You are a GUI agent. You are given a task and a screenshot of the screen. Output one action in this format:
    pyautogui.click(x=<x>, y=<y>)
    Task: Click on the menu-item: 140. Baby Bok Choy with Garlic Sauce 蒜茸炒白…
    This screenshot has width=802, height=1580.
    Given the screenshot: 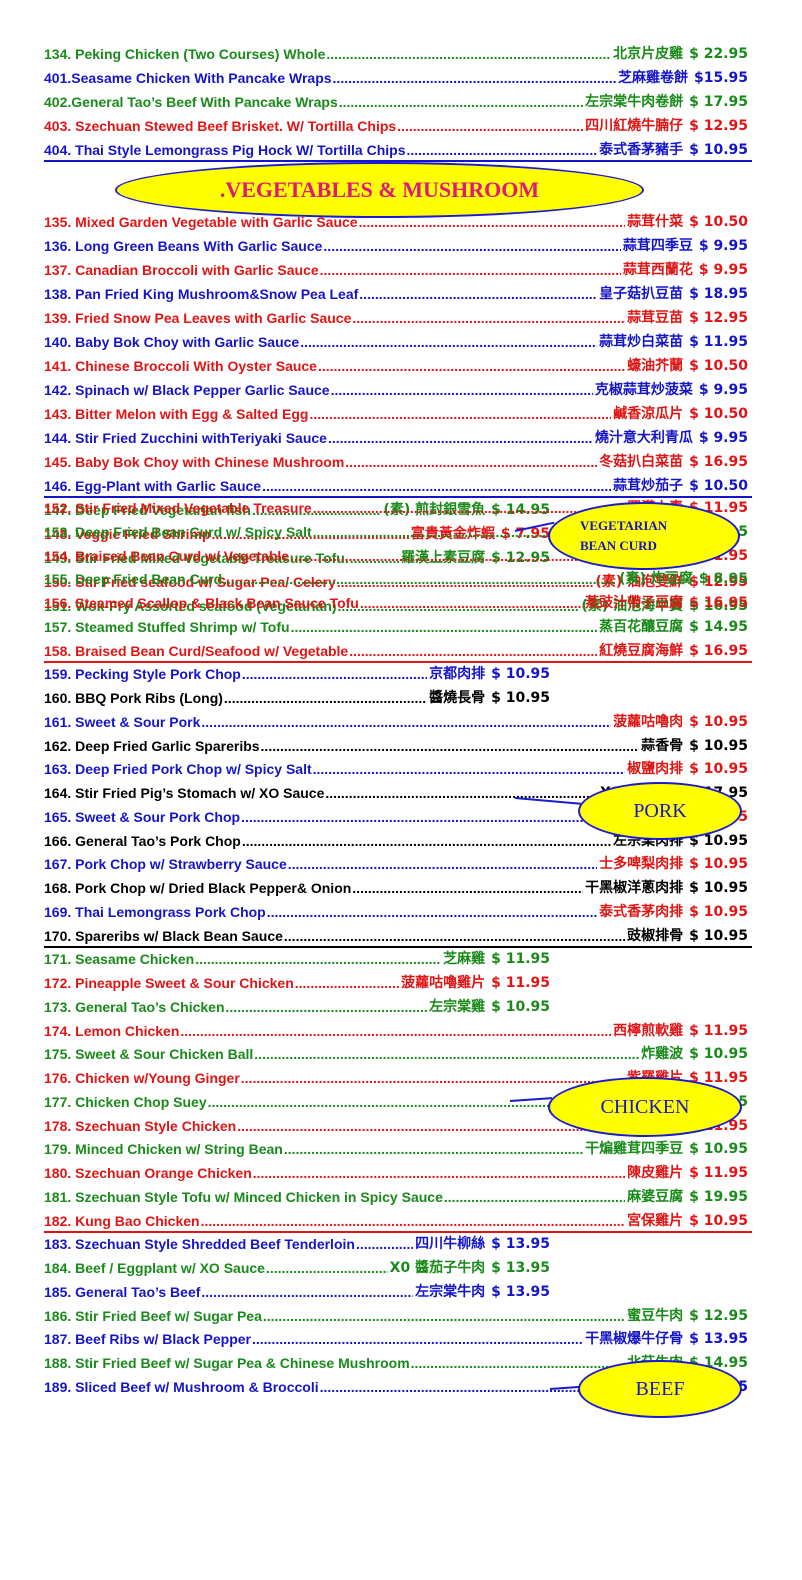 What is the action you would take?
    pyautogui.click(x=401, y=344)
    